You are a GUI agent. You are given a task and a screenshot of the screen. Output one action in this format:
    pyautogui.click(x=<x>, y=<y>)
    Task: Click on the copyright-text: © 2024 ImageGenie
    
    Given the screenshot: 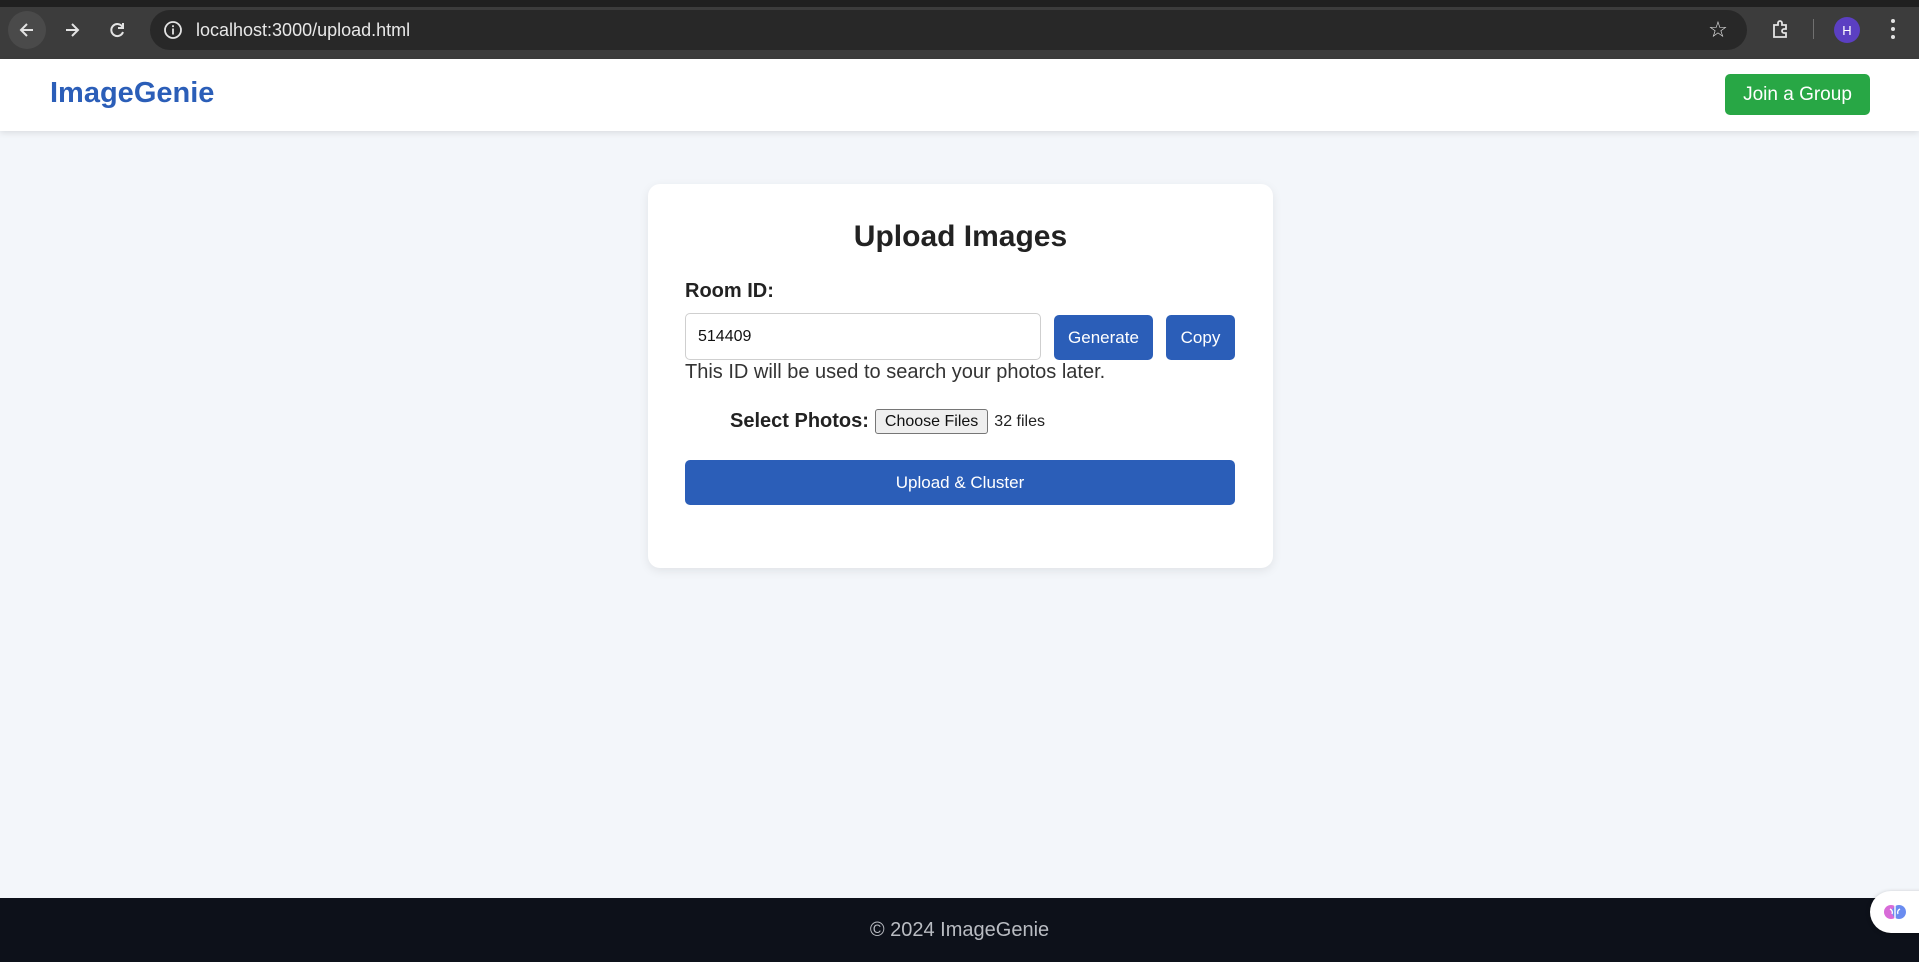 What is the action you would take?
    pyautogui.click(x=959, y=930)
    